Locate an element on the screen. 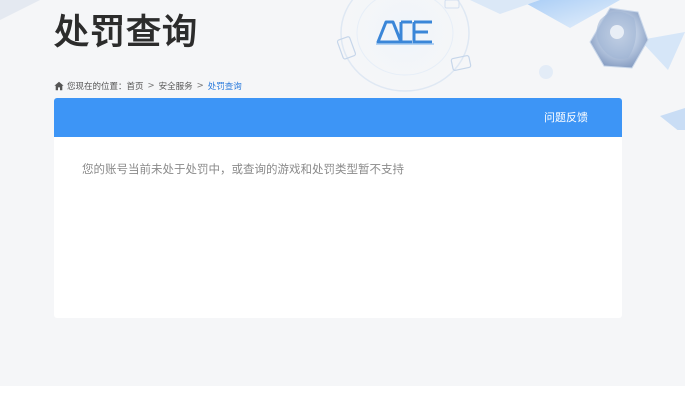 This screenshot has height=404, width=685. breadcrumb: 您现在的位置： 首页 > 安全服务 > 处罚查询 is located at coordinates (148, 86).